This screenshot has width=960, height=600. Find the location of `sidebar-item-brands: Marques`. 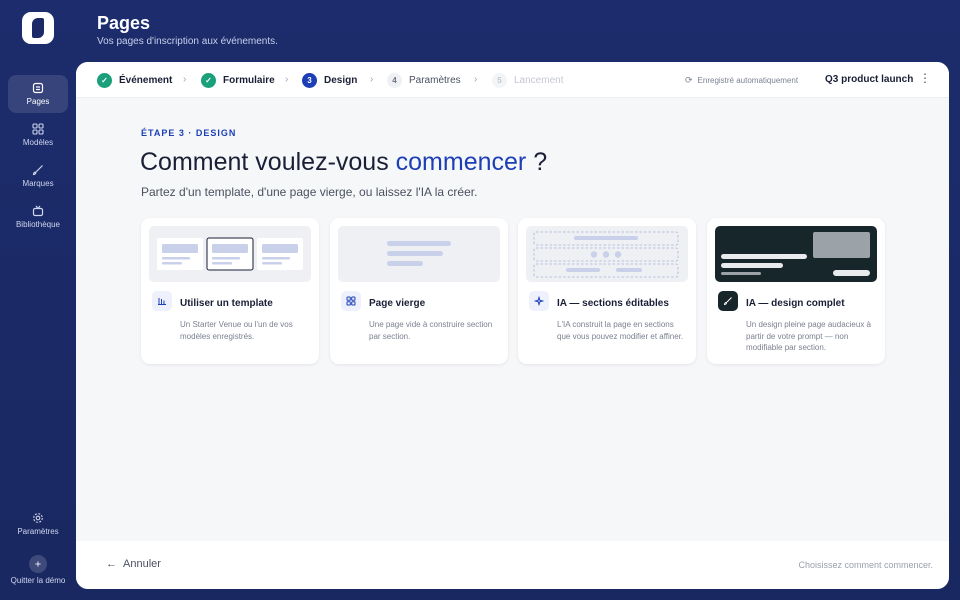

sidebar-item-brands: Marques is located at coordinates (38, 176).